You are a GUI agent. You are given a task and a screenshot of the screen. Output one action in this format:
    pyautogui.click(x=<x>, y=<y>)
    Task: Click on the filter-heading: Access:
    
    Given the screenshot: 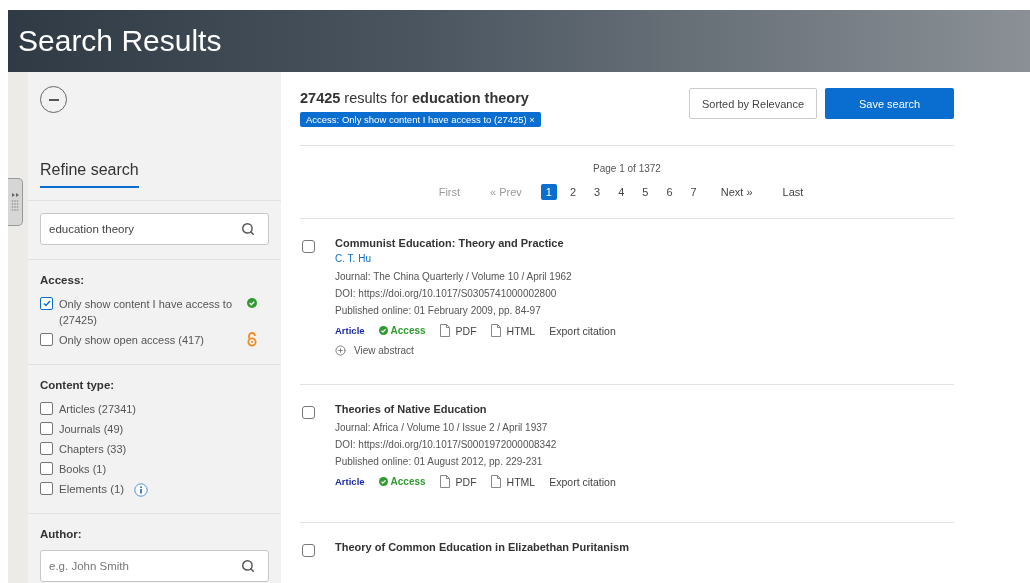 What is the action you would take?
    pyautogui.click(x=63, y=280)
    